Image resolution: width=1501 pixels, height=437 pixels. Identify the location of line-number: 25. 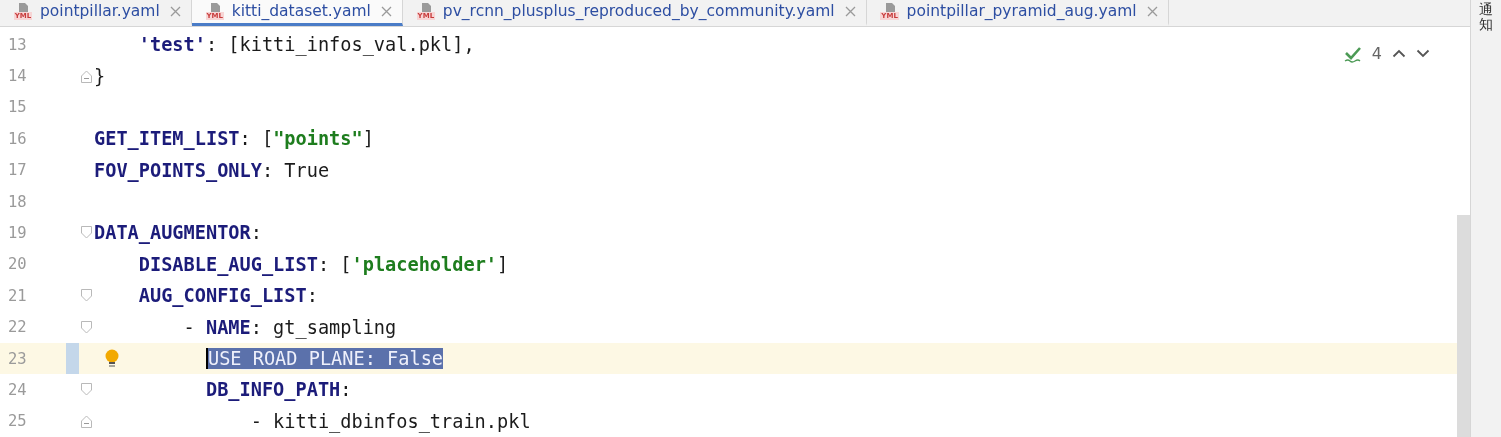
(17, 421).